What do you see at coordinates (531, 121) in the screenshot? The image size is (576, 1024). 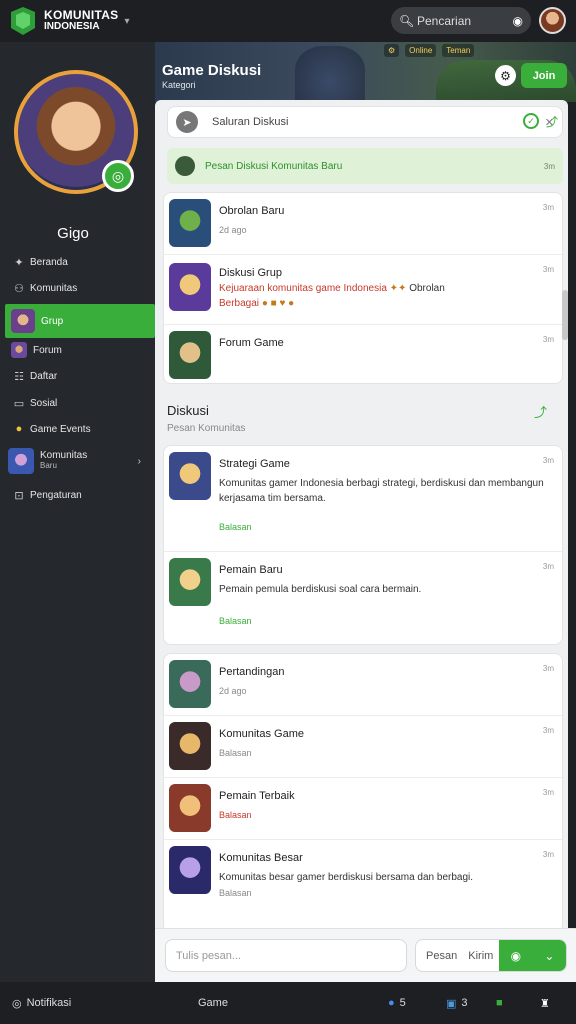 I see `check-icon: ✓` at bounding box center [531, 121].